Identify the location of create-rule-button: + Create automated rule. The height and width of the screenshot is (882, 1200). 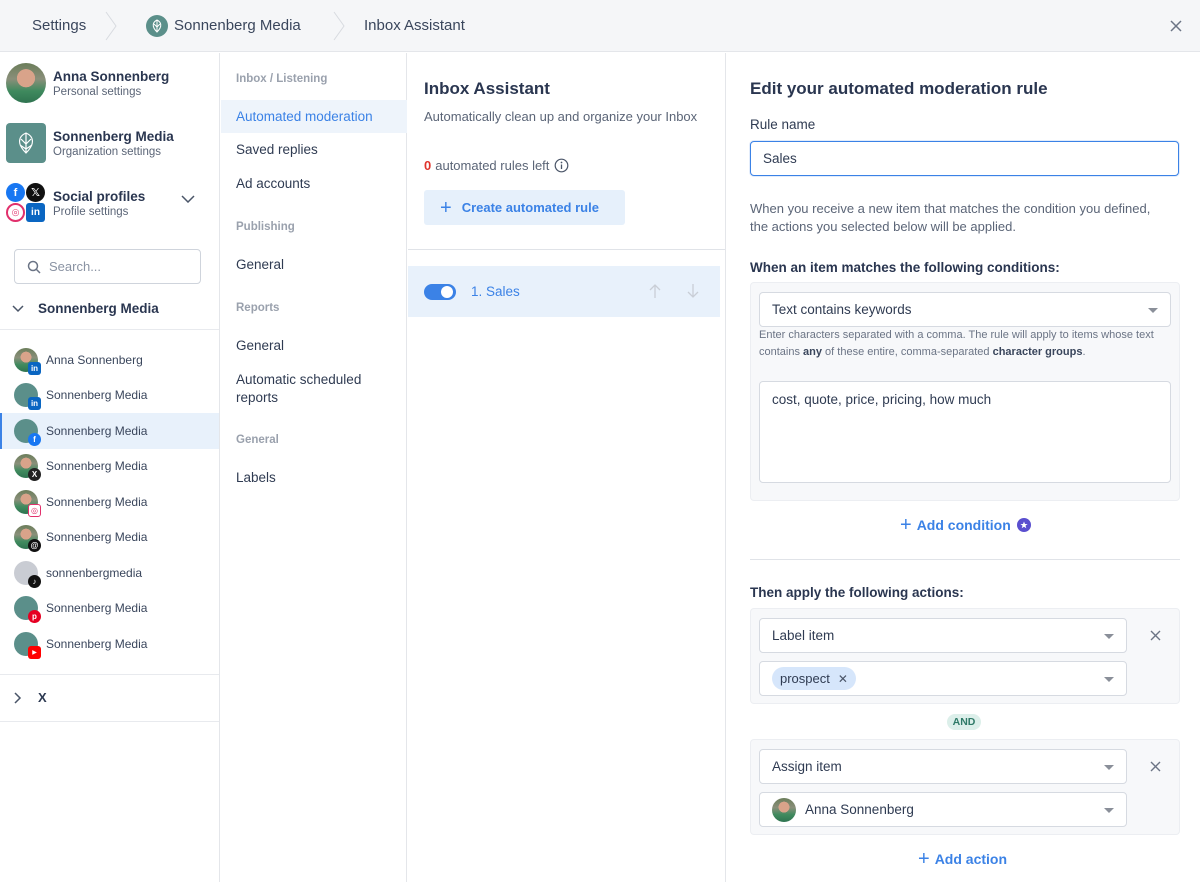
(524, 207).